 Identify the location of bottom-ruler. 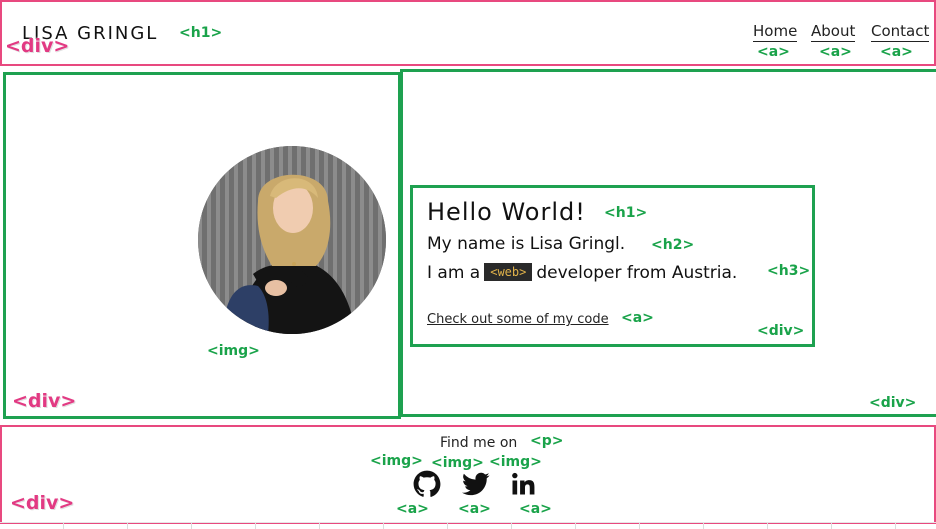
(468, 525).